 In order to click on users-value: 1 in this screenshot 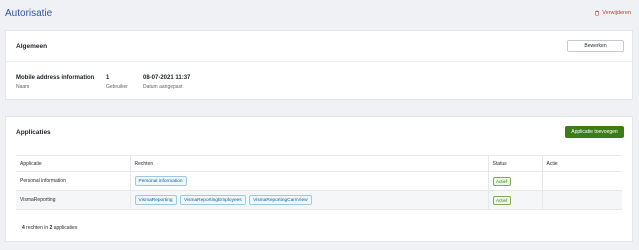, I will do `click(108, 78)`.